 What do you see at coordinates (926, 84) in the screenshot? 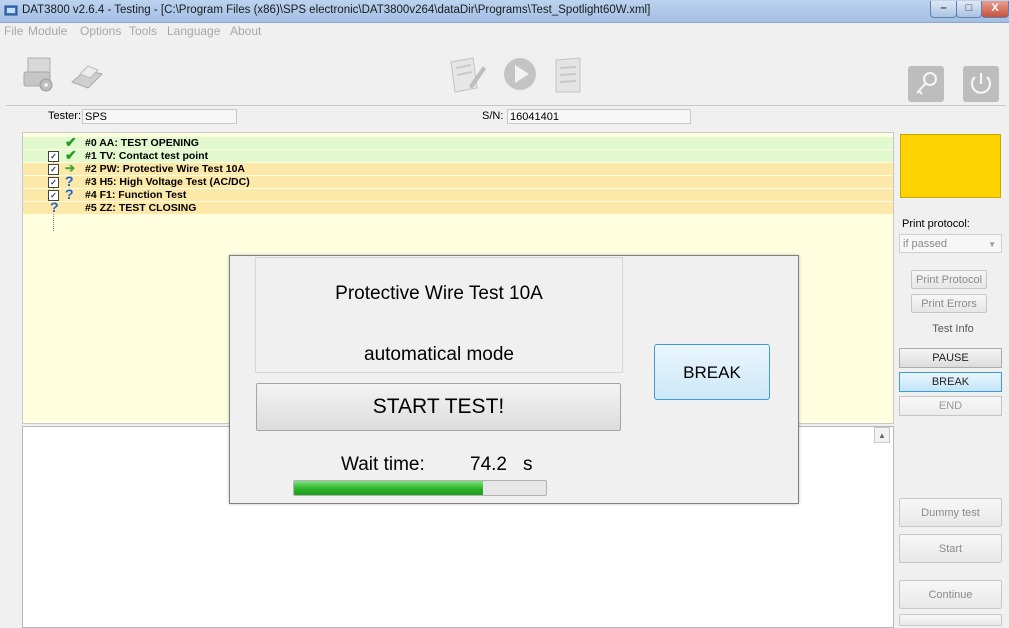
I see `key-icon` at bounding box center [926, 84].